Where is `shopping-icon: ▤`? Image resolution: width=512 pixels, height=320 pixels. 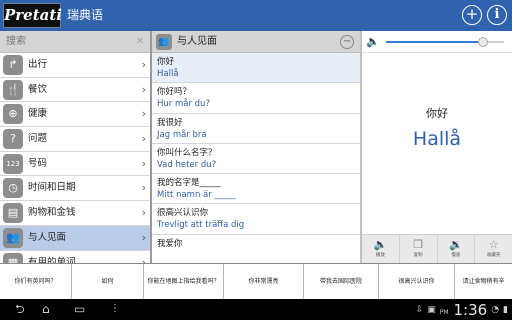 shopping-icon: ▤ is located at coordinates (13, 213).